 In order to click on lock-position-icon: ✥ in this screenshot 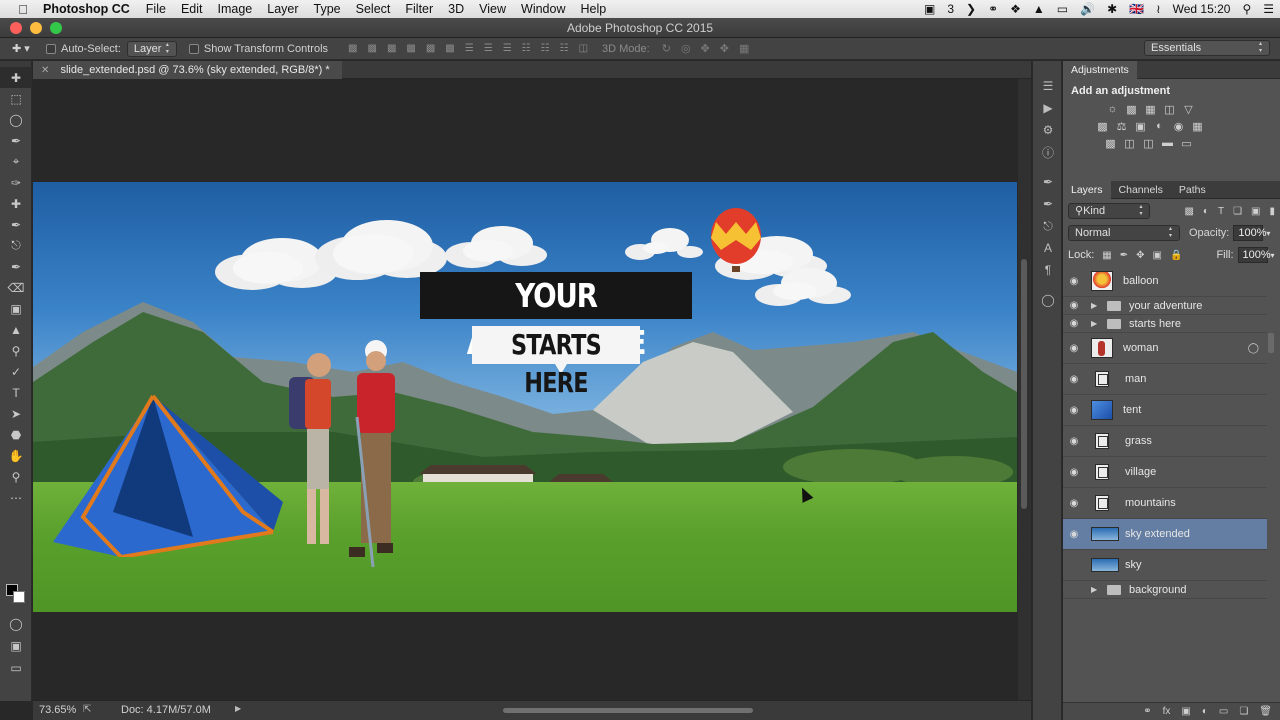, I will do `click(1140, 255)`.